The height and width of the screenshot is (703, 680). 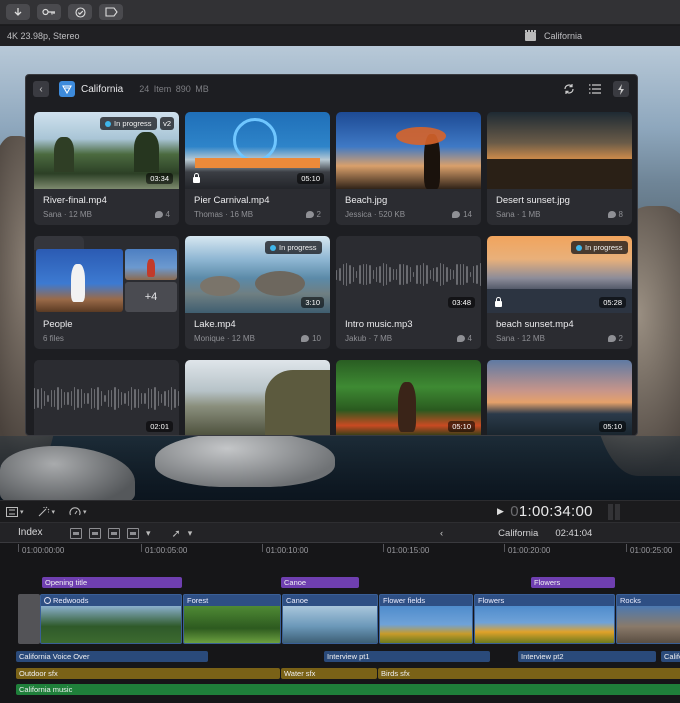 What do you see at coordinates (574, 533) in the screenshot?
I see `timeline-duration: 02:41:04` at bounding box center [574, 533].